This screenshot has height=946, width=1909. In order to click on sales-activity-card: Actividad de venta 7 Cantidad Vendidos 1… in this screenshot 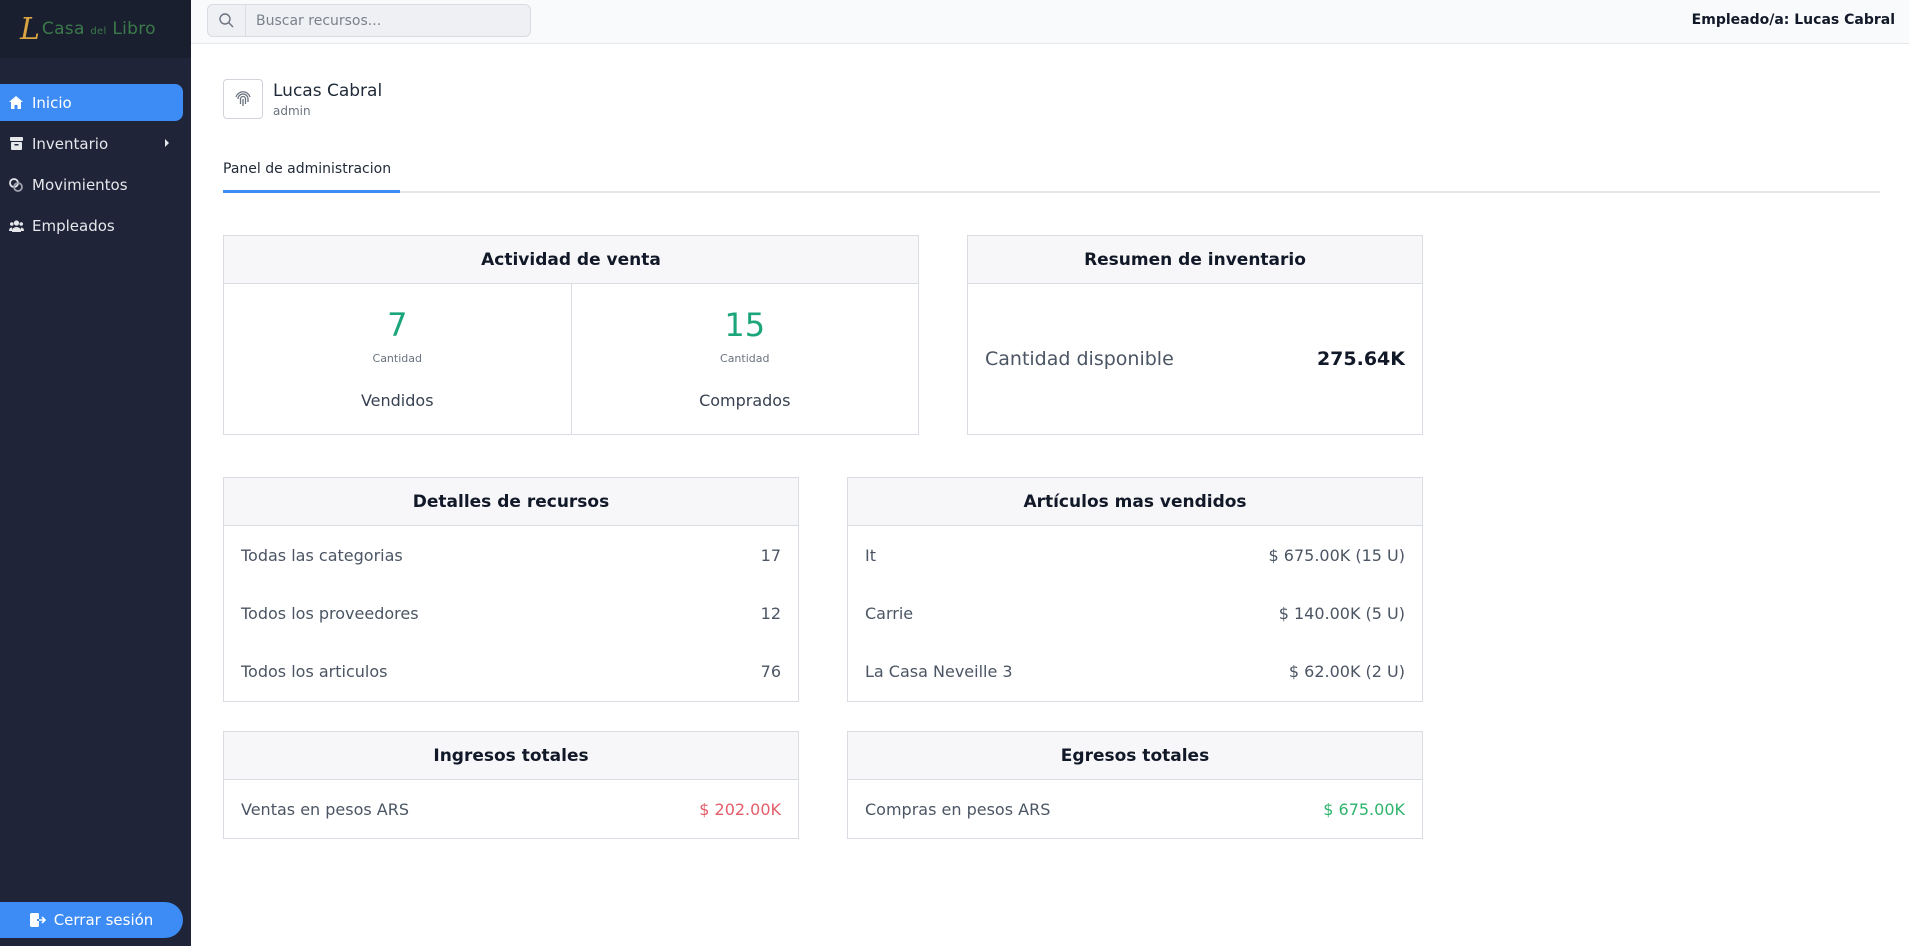, I will do `click(571, 335)`.